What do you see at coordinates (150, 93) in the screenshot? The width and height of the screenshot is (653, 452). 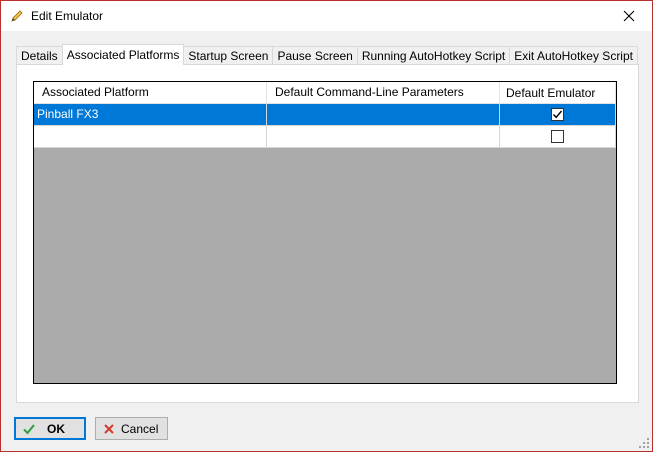 I see `column-header-platform: Associated Platform` at bounding box center [150, 93].